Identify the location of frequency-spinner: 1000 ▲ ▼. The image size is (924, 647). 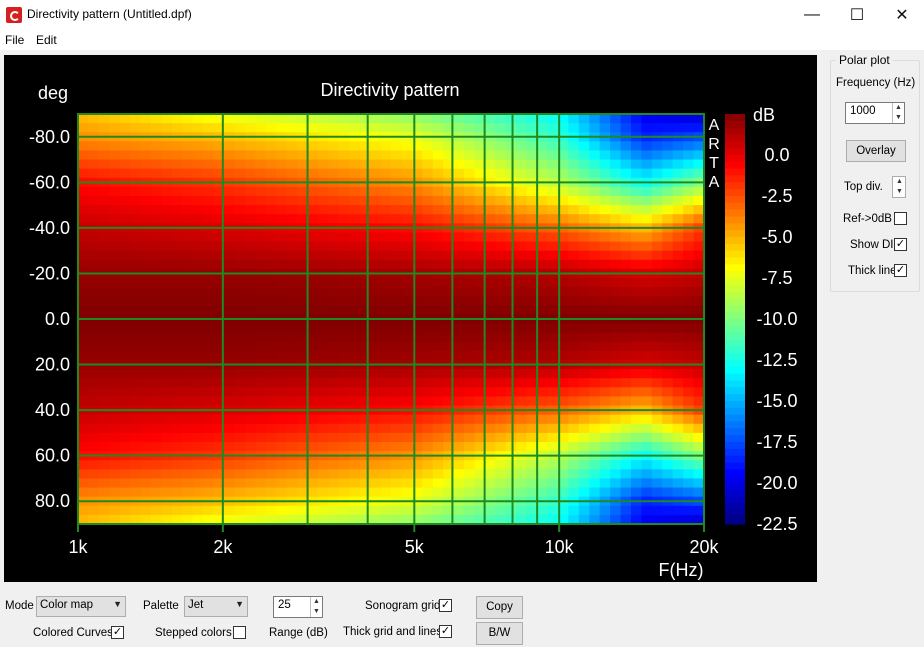
(875, 113).